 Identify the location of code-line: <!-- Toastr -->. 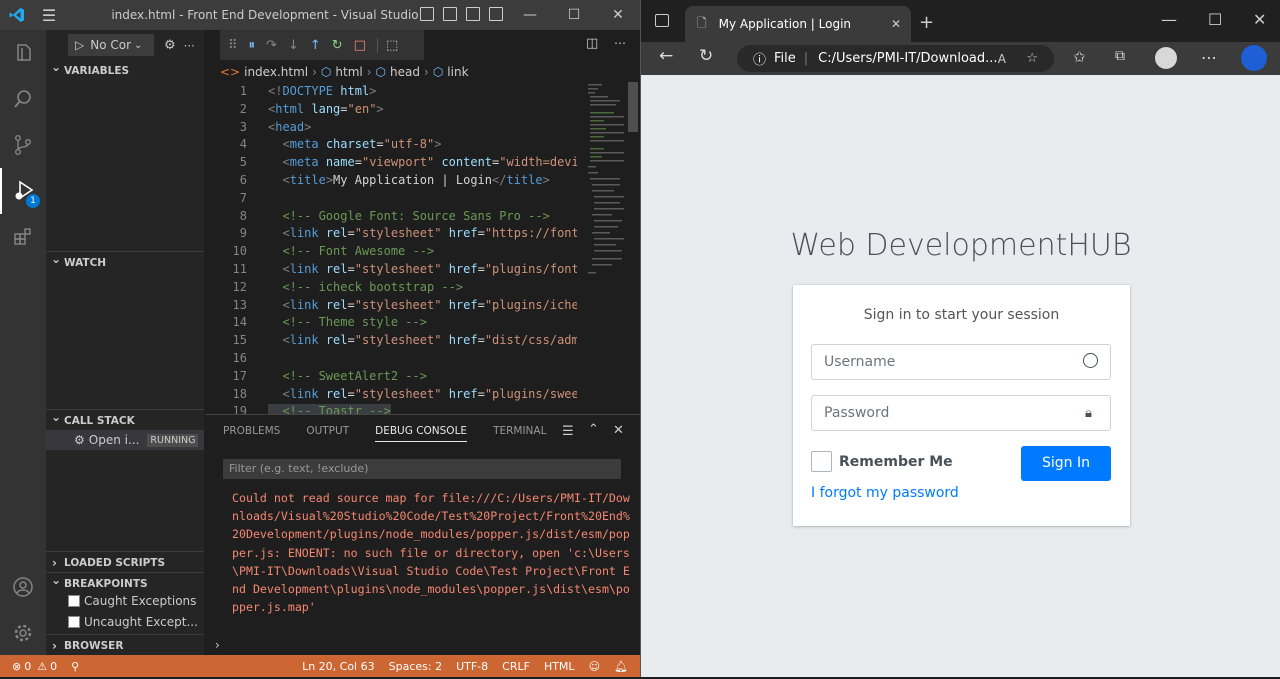
(329, 409).